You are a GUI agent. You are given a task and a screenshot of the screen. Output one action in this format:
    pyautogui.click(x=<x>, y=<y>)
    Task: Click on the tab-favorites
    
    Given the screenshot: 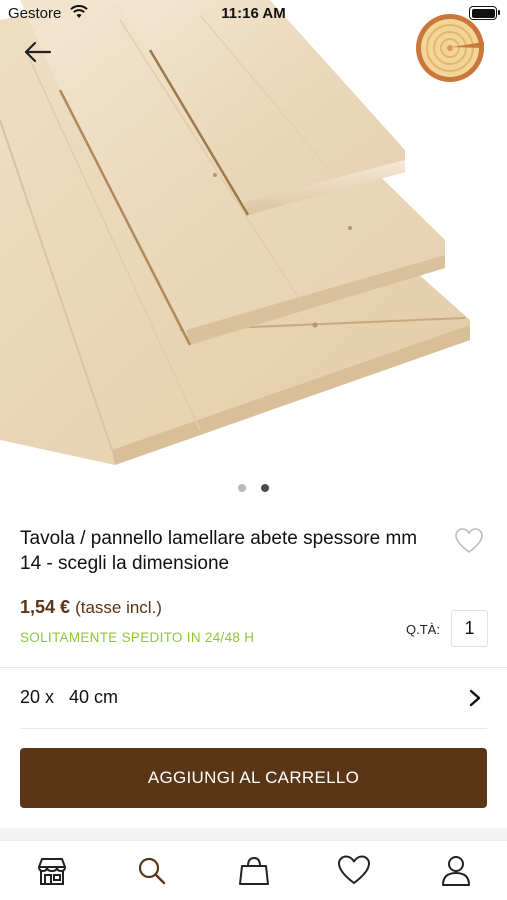 What is the action you would take?
    pyautogui.click(x=354, y=871)
    